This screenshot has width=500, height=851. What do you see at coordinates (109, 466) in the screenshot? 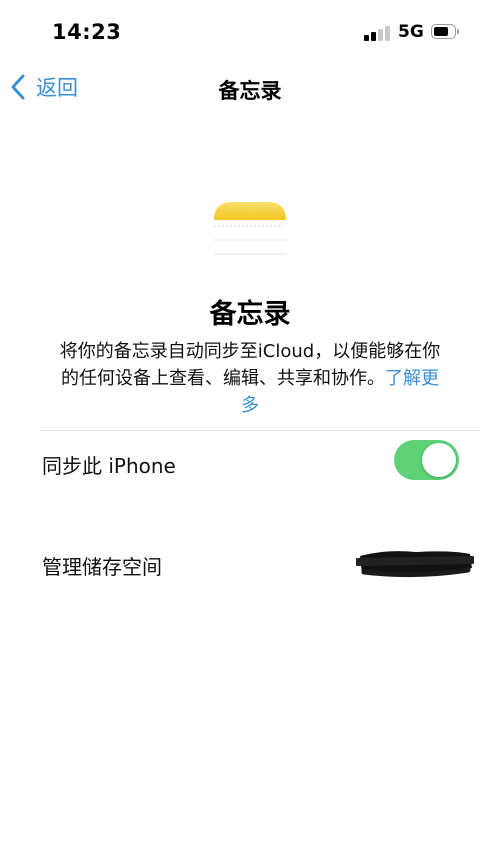
I see `sync-iphone-label: 同步此 iPhone` at bounding box center [109, 466].